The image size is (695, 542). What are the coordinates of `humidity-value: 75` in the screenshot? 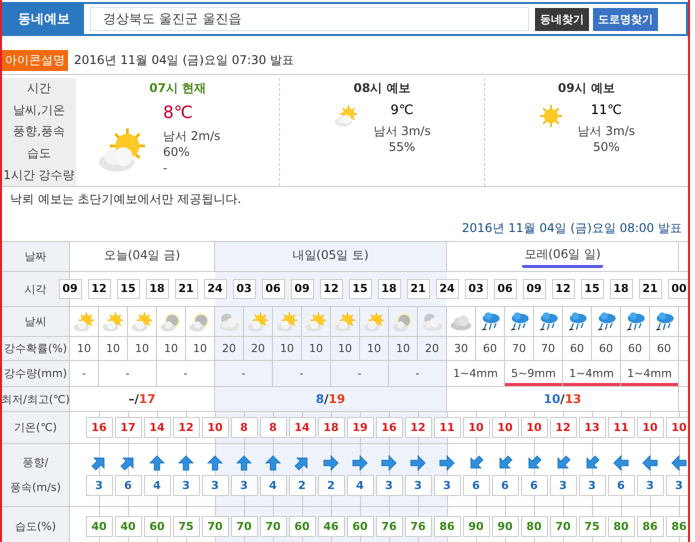 It's located at (186, 526).